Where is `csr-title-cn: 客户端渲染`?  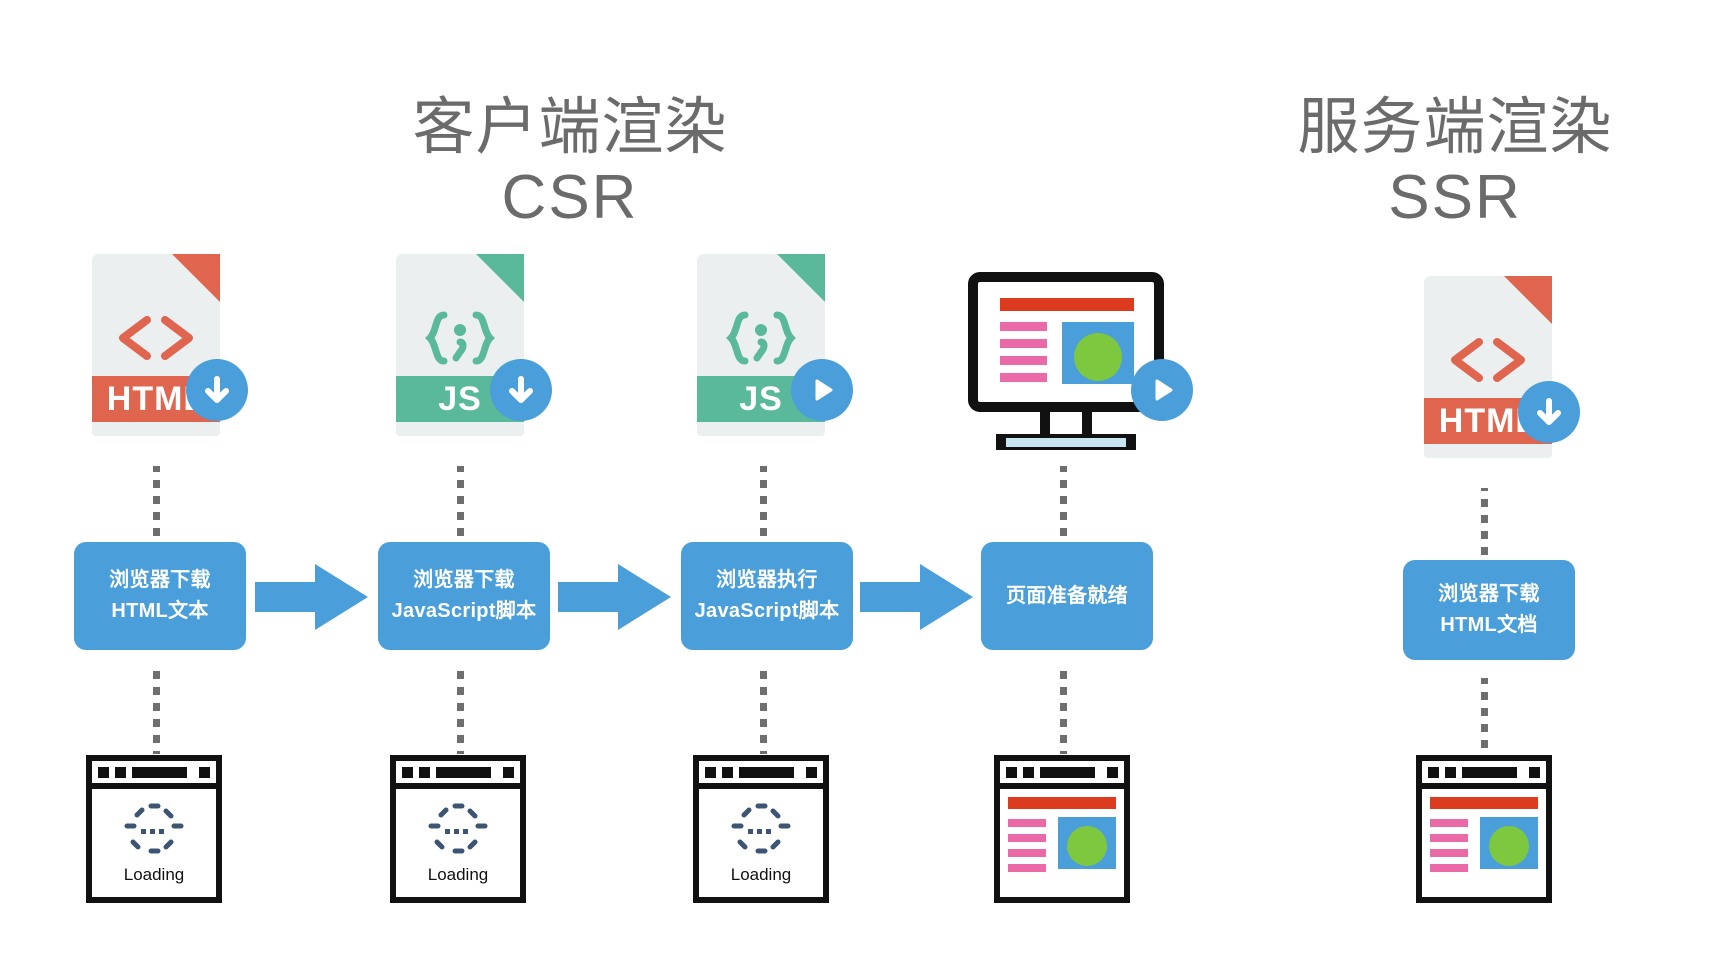
csr-title-cn: 客户端渲染 is located at coordinates (570, 128).